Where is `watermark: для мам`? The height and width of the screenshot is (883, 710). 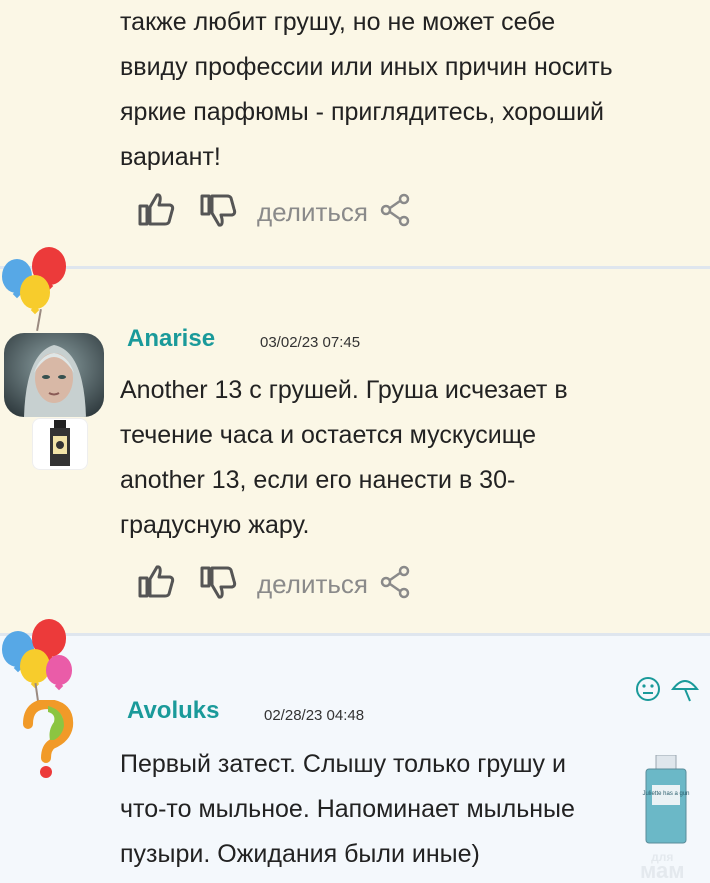
watermark: для мам is located at coordinates (662, 866).